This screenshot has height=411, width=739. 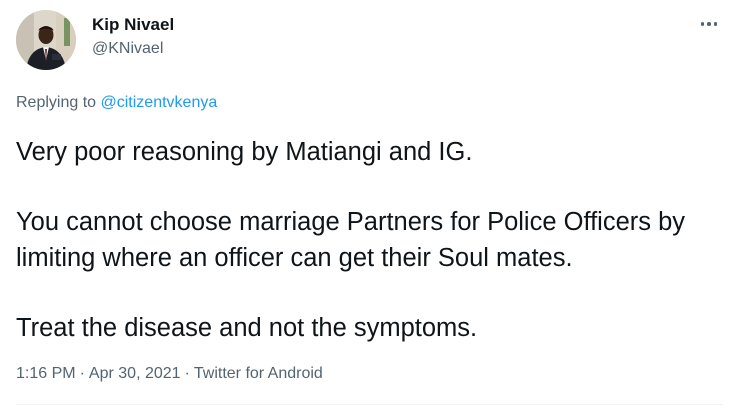 I want to click on tweet-date: Apr 30, 2021, so click(x=135, y=373).